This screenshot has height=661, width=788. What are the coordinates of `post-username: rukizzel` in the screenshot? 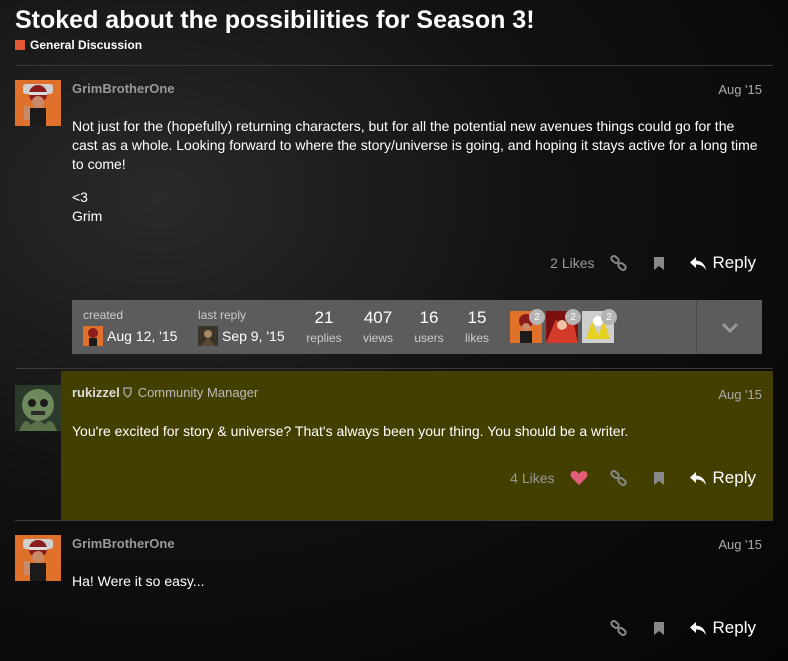 It's located at (96, 392).